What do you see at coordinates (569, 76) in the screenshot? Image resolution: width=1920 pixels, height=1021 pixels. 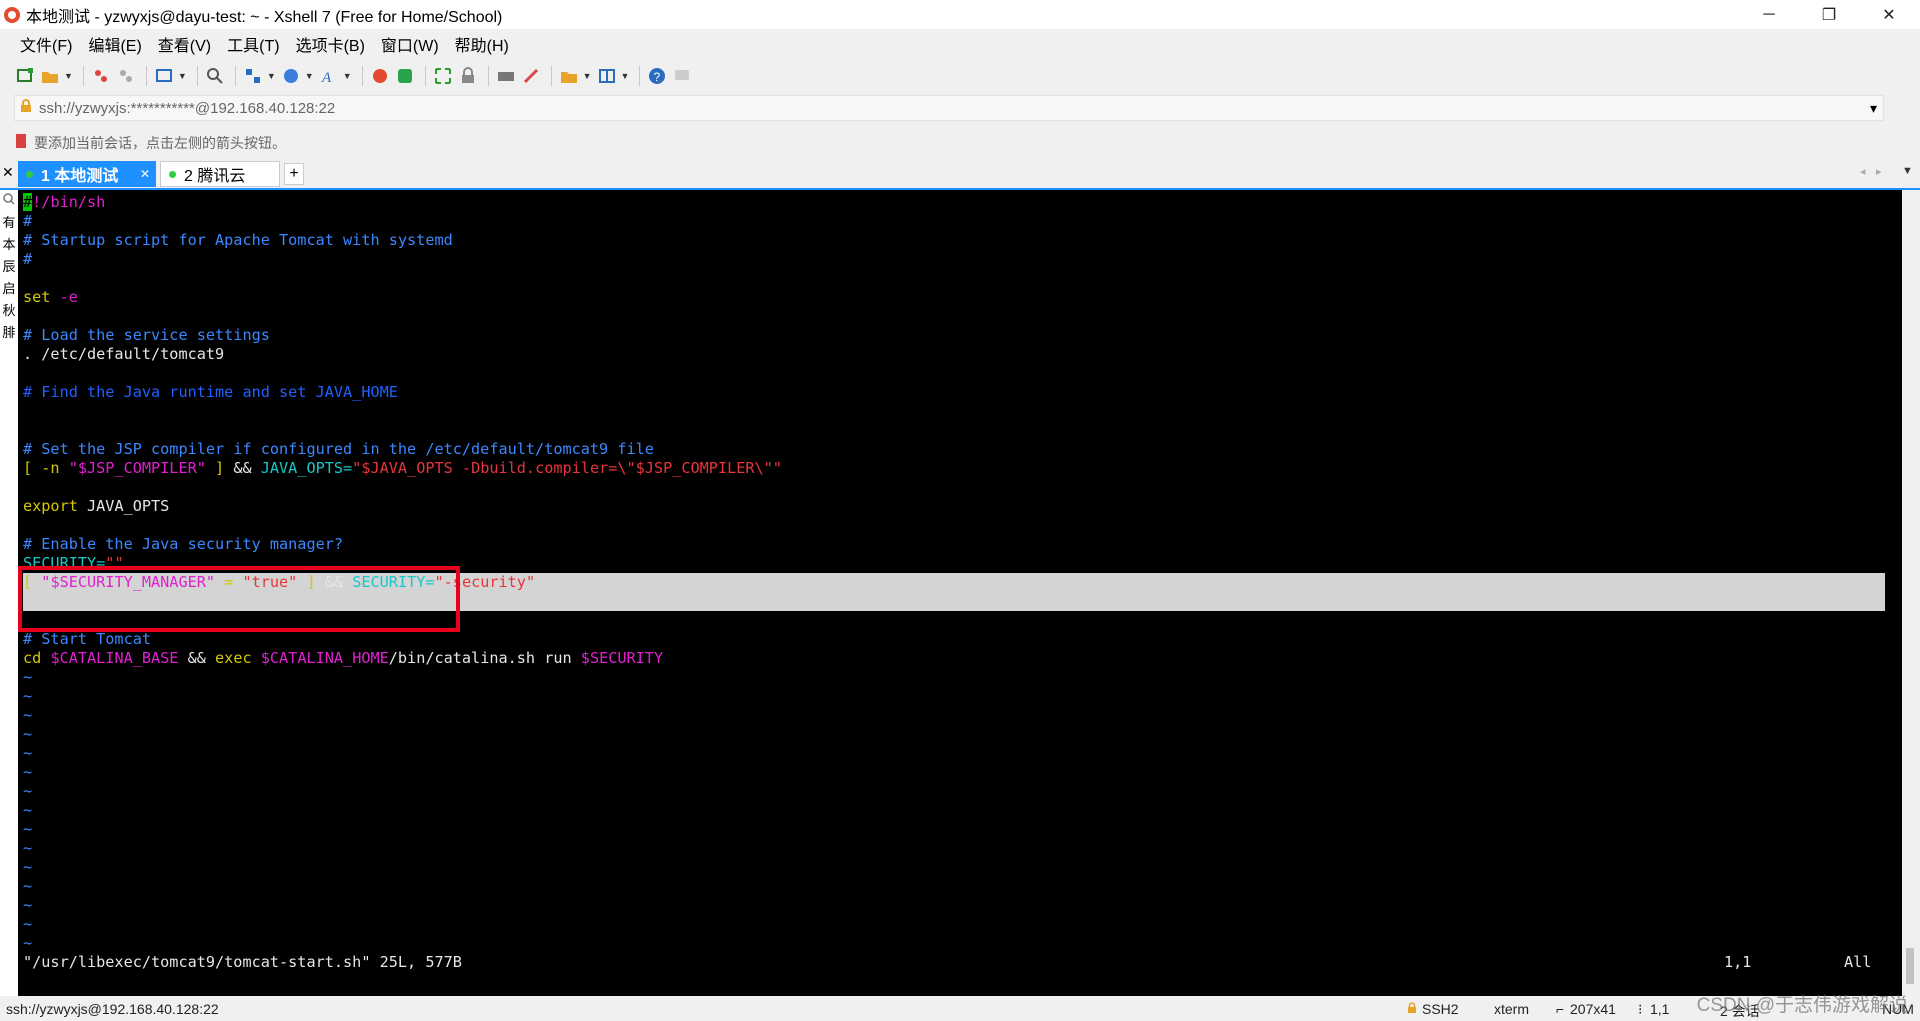 I see `add-folder-icon` at bounding box center [569, 76].